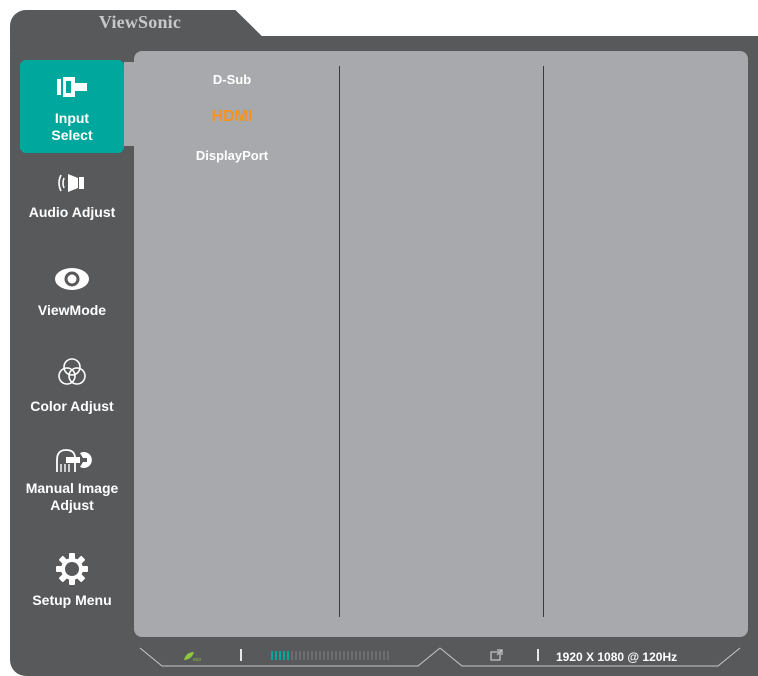  Describe the element at coordinates (197, 659) in the screenshot. I see `svg-text: eco` at that location.